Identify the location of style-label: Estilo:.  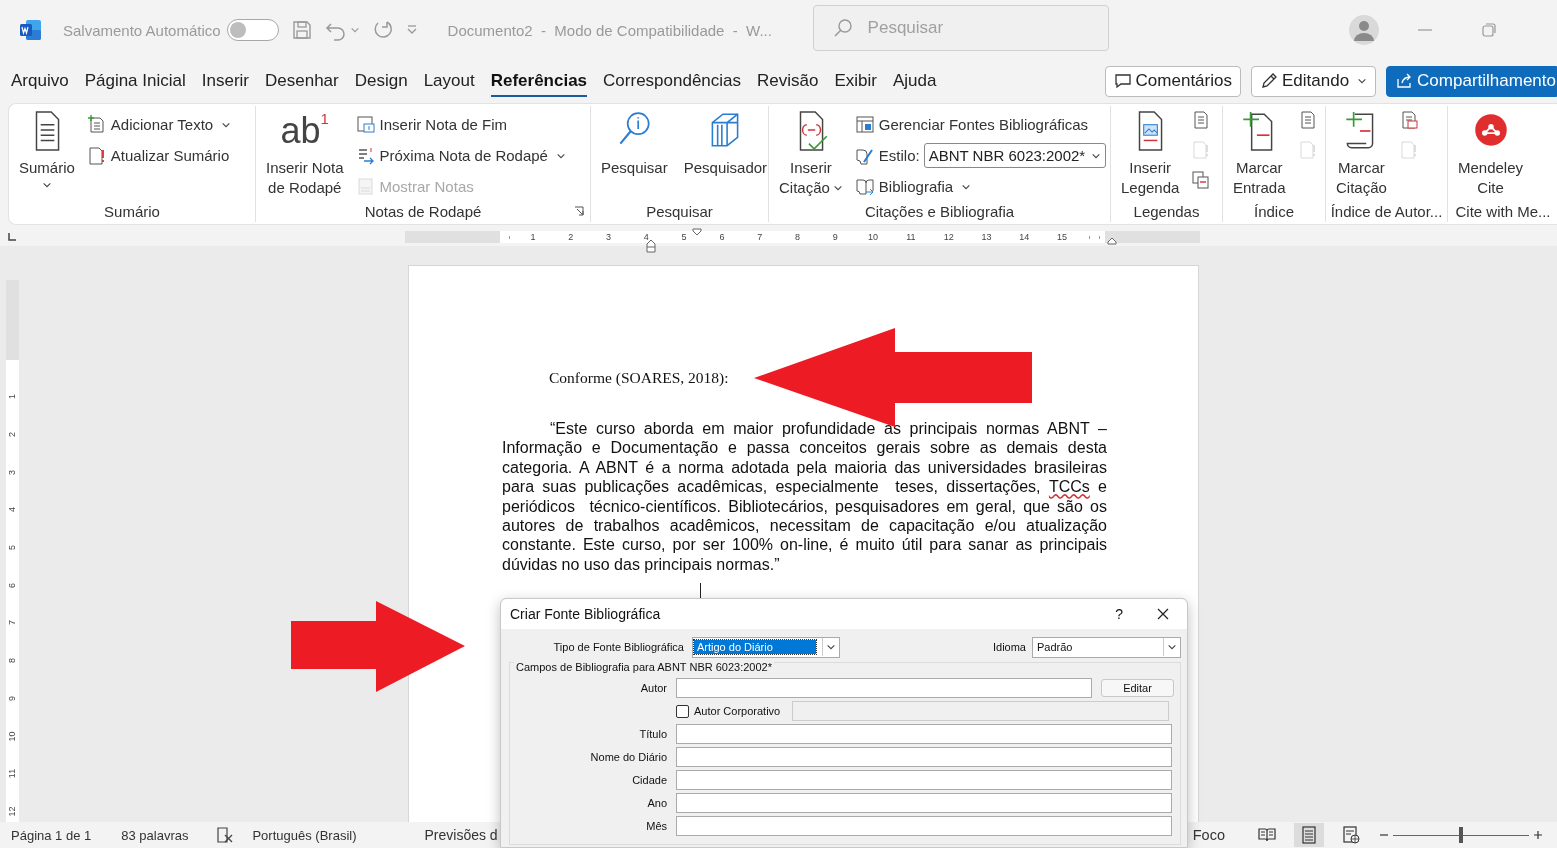
(899, 155).